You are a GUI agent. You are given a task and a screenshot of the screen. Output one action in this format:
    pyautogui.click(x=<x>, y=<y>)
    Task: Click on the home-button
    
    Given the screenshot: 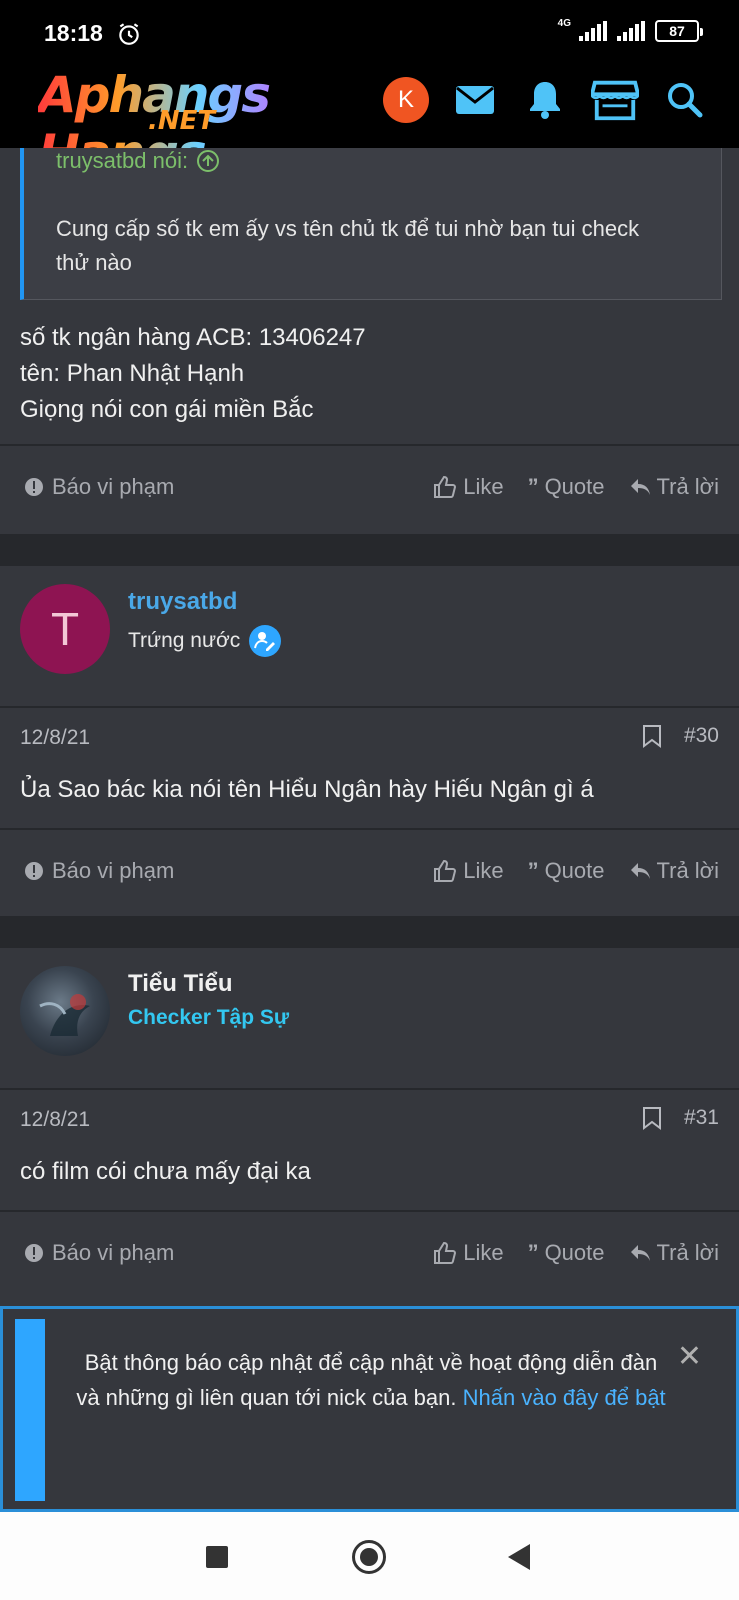 What is the action you would take?
    pyautogui.click(x=369, y=1557)
    